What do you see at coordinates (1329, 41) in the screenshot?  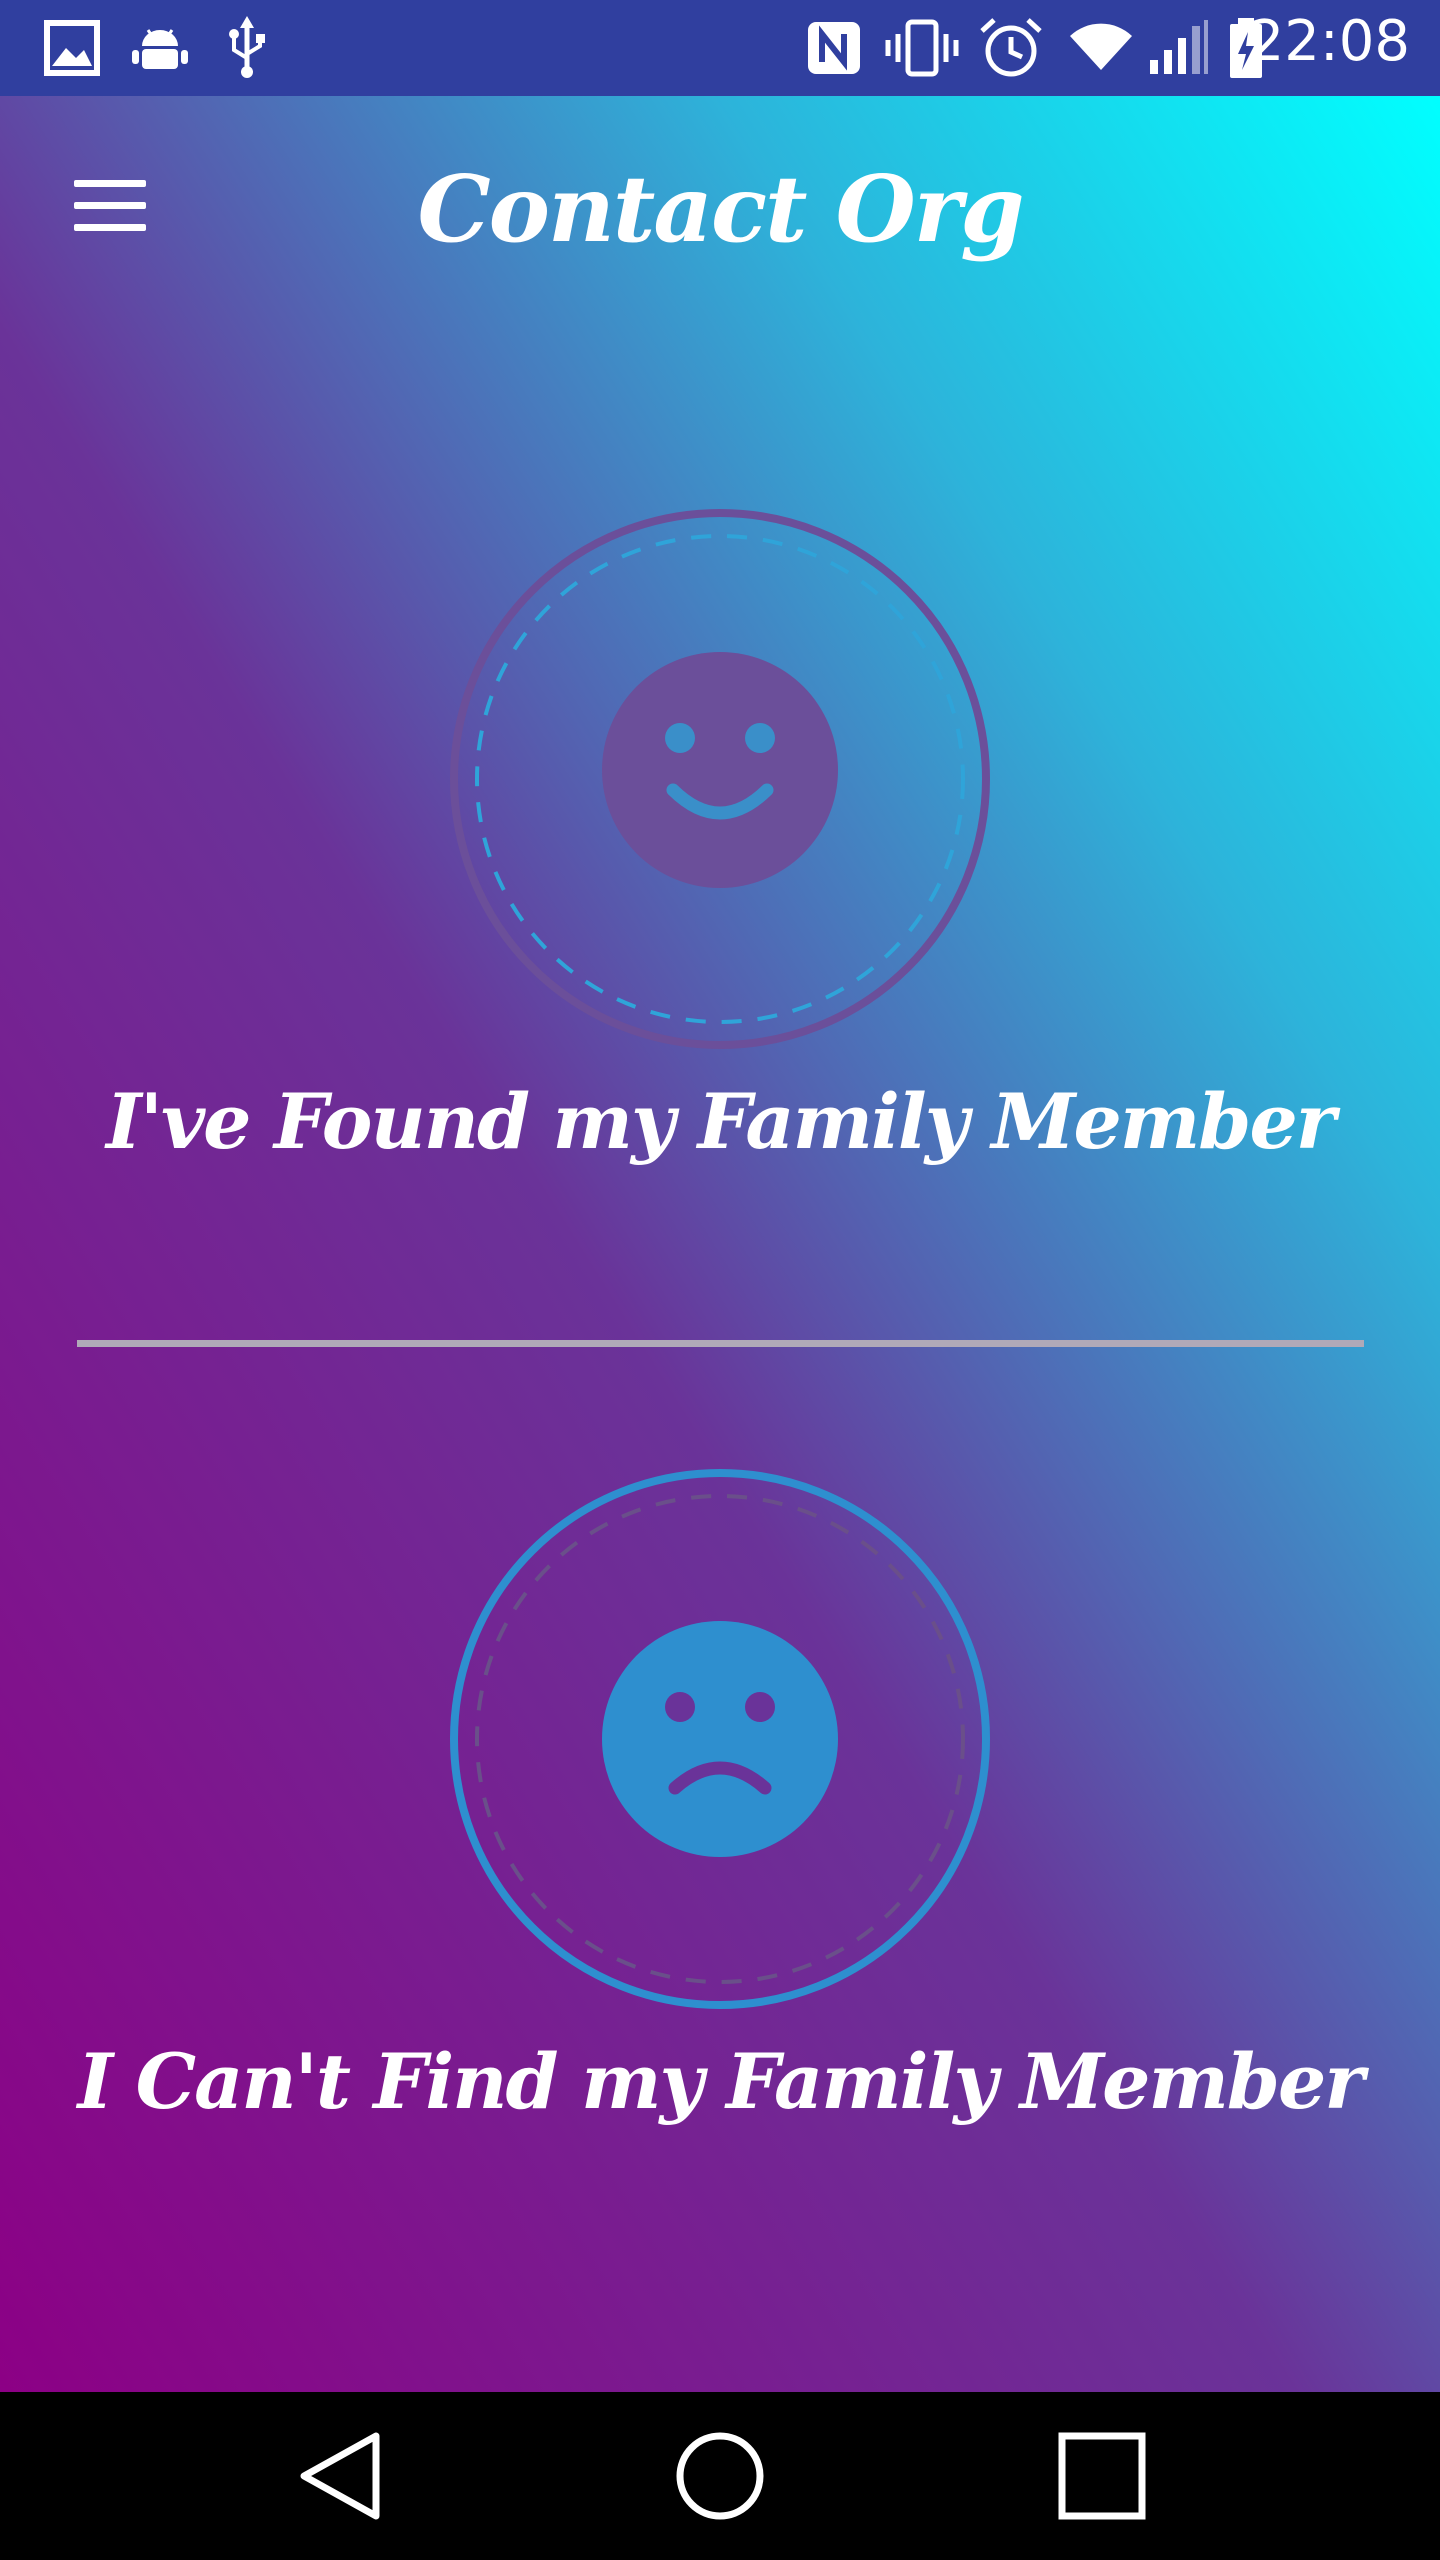 I see `status-time: 22:08` at bounding box center [1329, 41].